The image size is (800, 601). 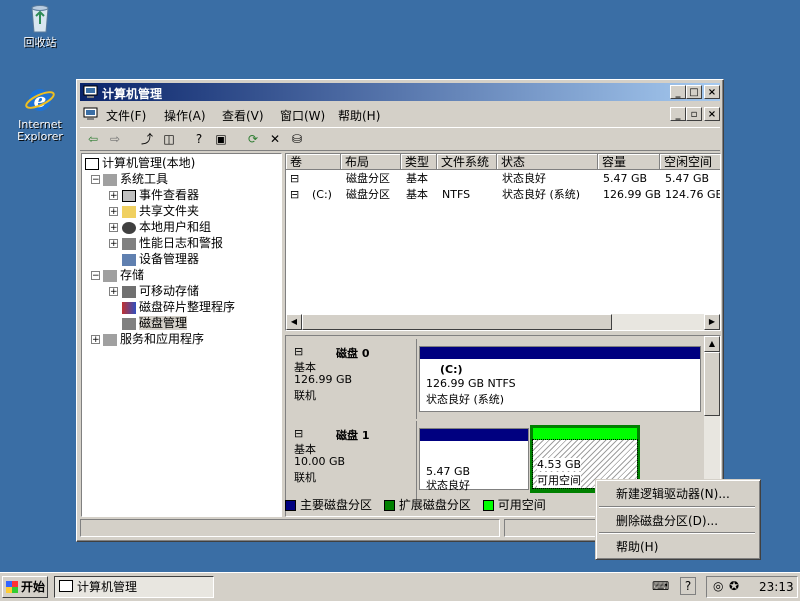 I want to click on expand-services-apps: +, so click(x=95, y=340).